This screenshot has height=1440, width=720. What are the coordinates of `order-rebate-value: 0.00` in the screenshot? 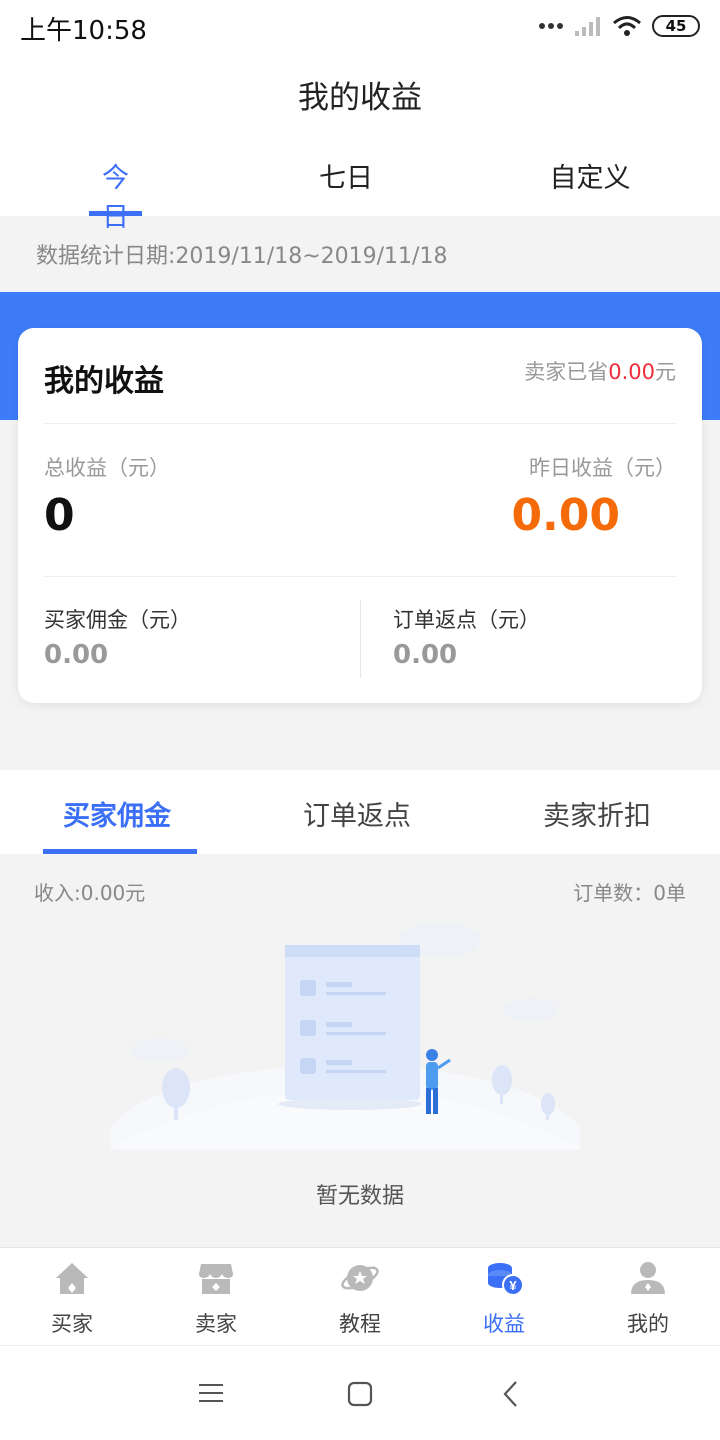 It's located at (425, 655).